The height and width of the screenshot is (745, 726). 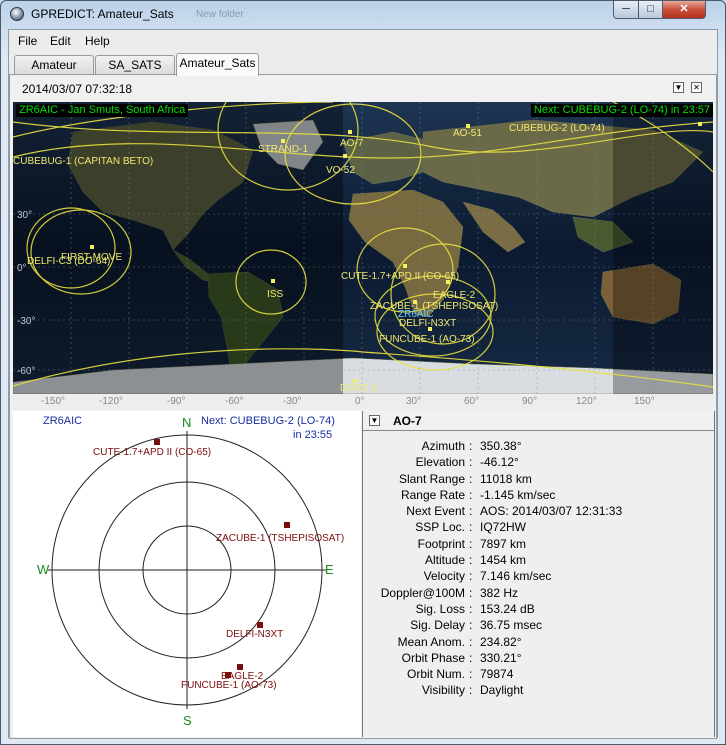 What do you see at coordinates (696, 87) in the screenshot?
I see `module-close-button: ✕` at bounding box center [696, 87].